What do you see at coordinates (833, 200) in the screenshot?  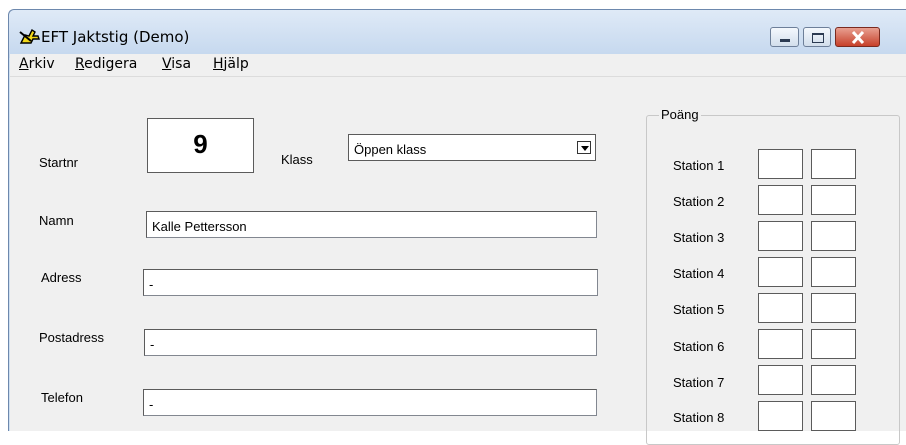 I see `station-2-score-b` at bounding box center [833, 200].